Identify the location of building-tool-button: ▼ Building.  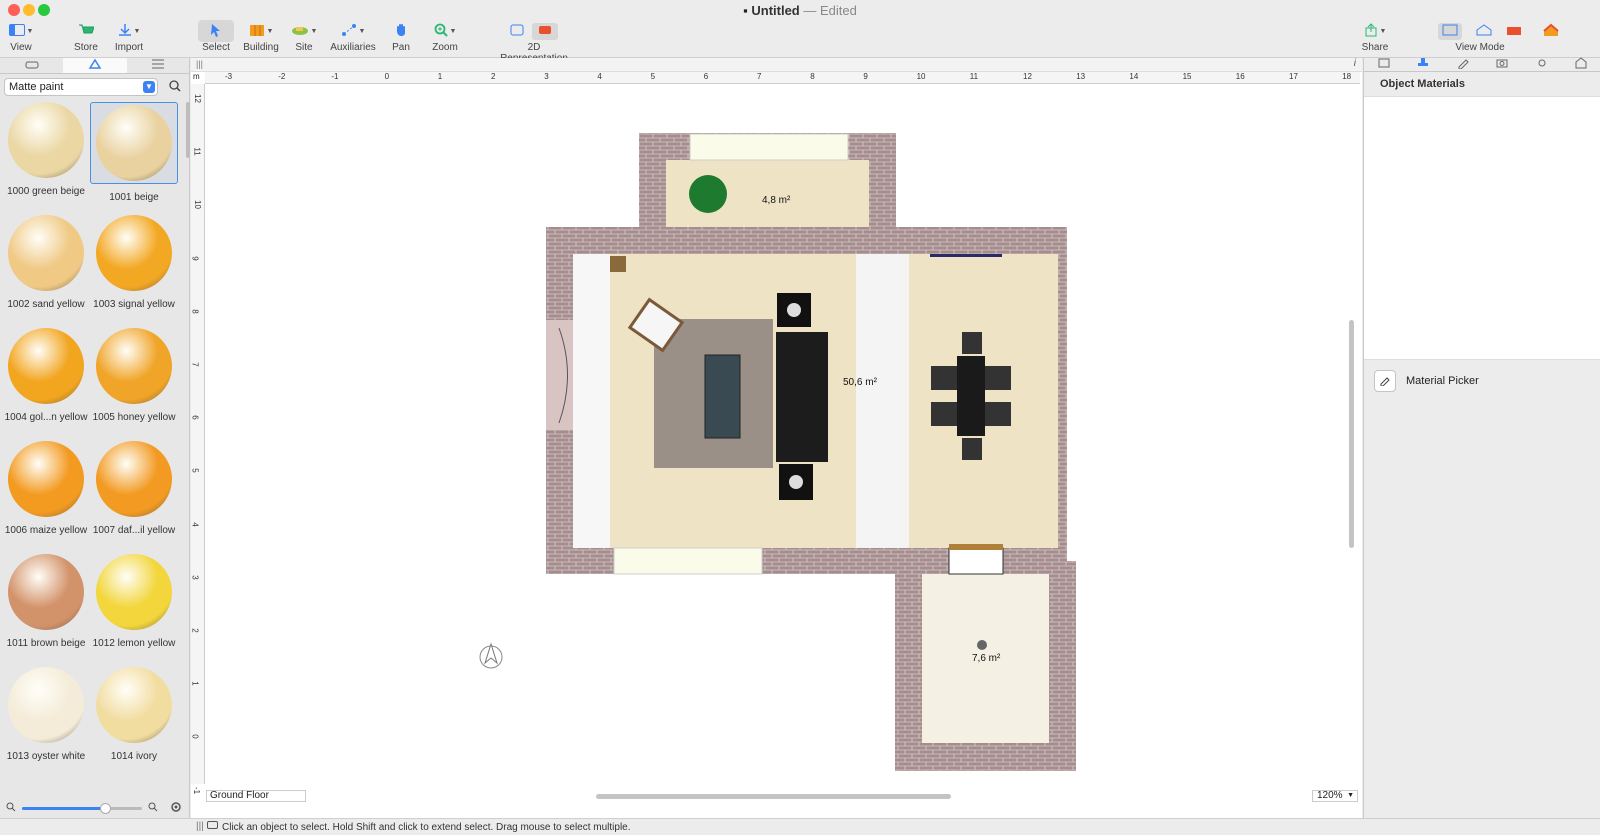
(261, 36).